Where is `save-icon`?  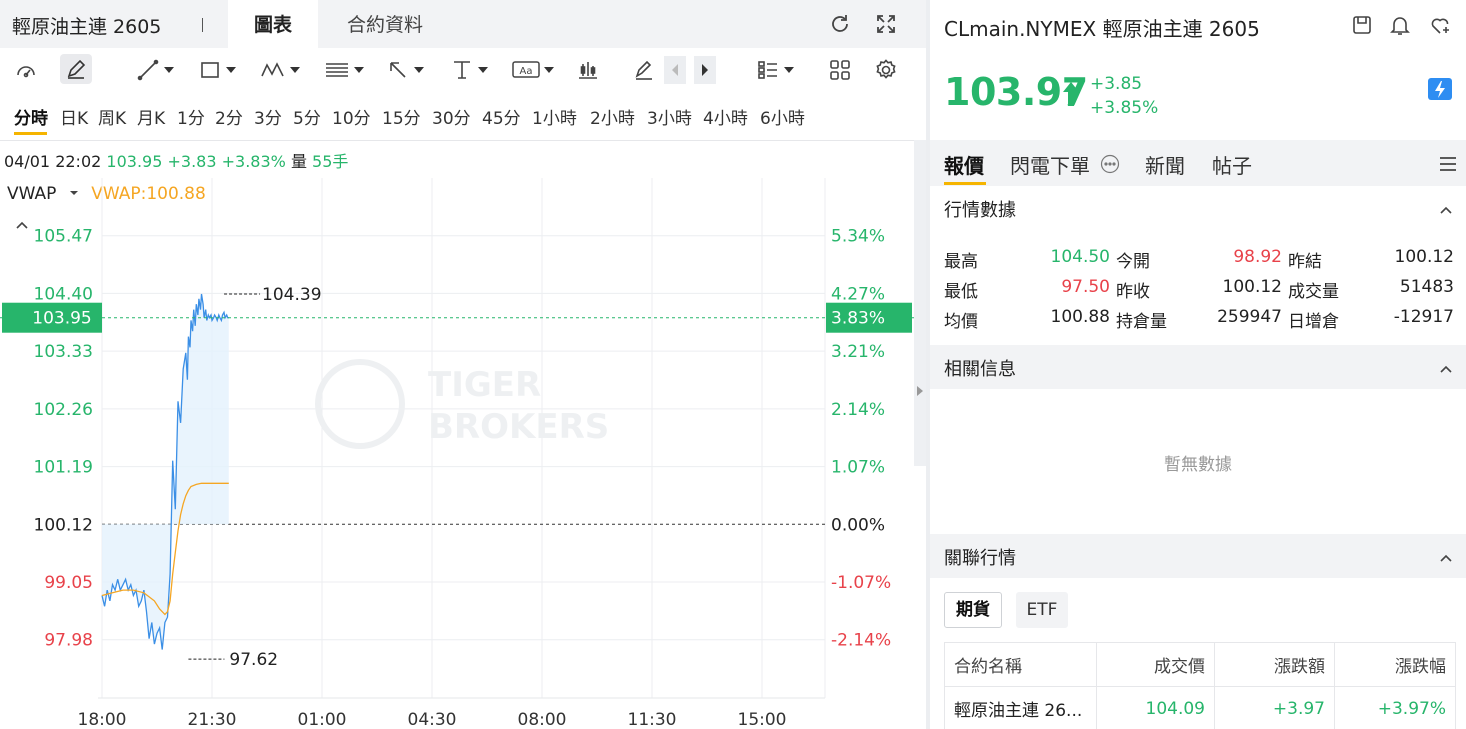 save-icon is located at coordinates (1362, 25).